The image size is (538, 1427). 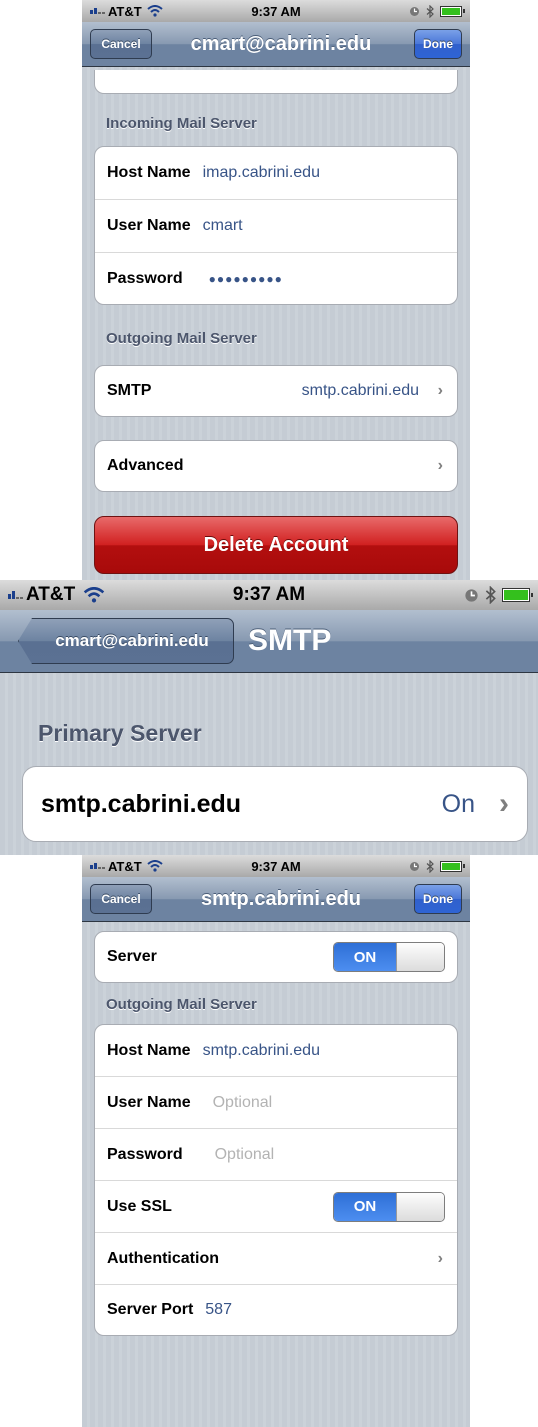 I want to click on incoming-server-header: Incoming Mail Server, so click(x=181, y=123).